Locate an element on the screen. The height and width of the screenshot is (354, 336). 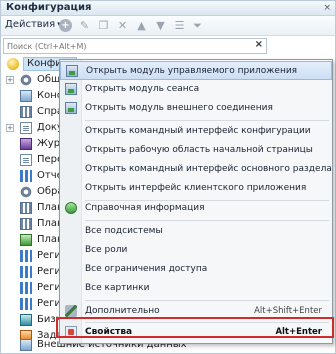
menu-item-label: Открыть командный интерфейс конфигурации is located at coordinates (198, 131).